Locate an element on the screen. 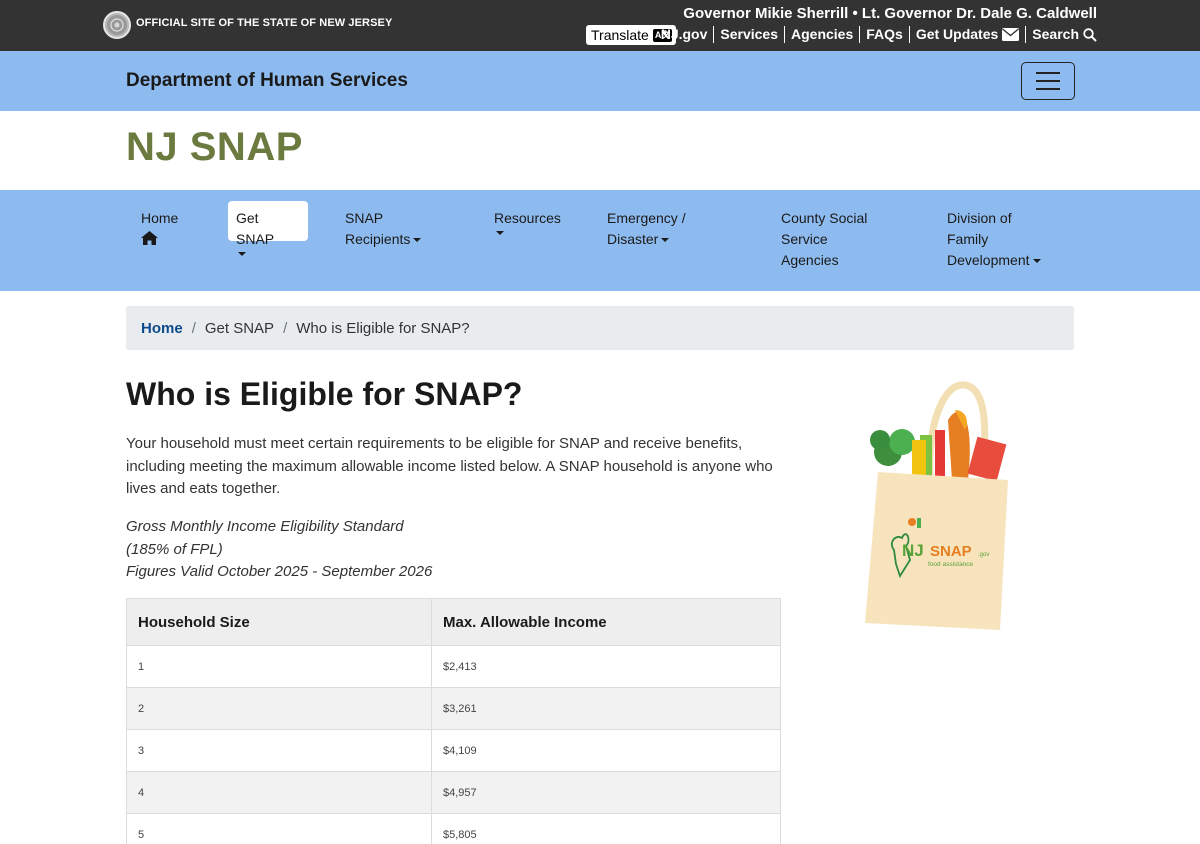 The width and height of the screenshot is (1200, 844). nav-emergency-line1: Emergency / is located at coordinates (646, 218).